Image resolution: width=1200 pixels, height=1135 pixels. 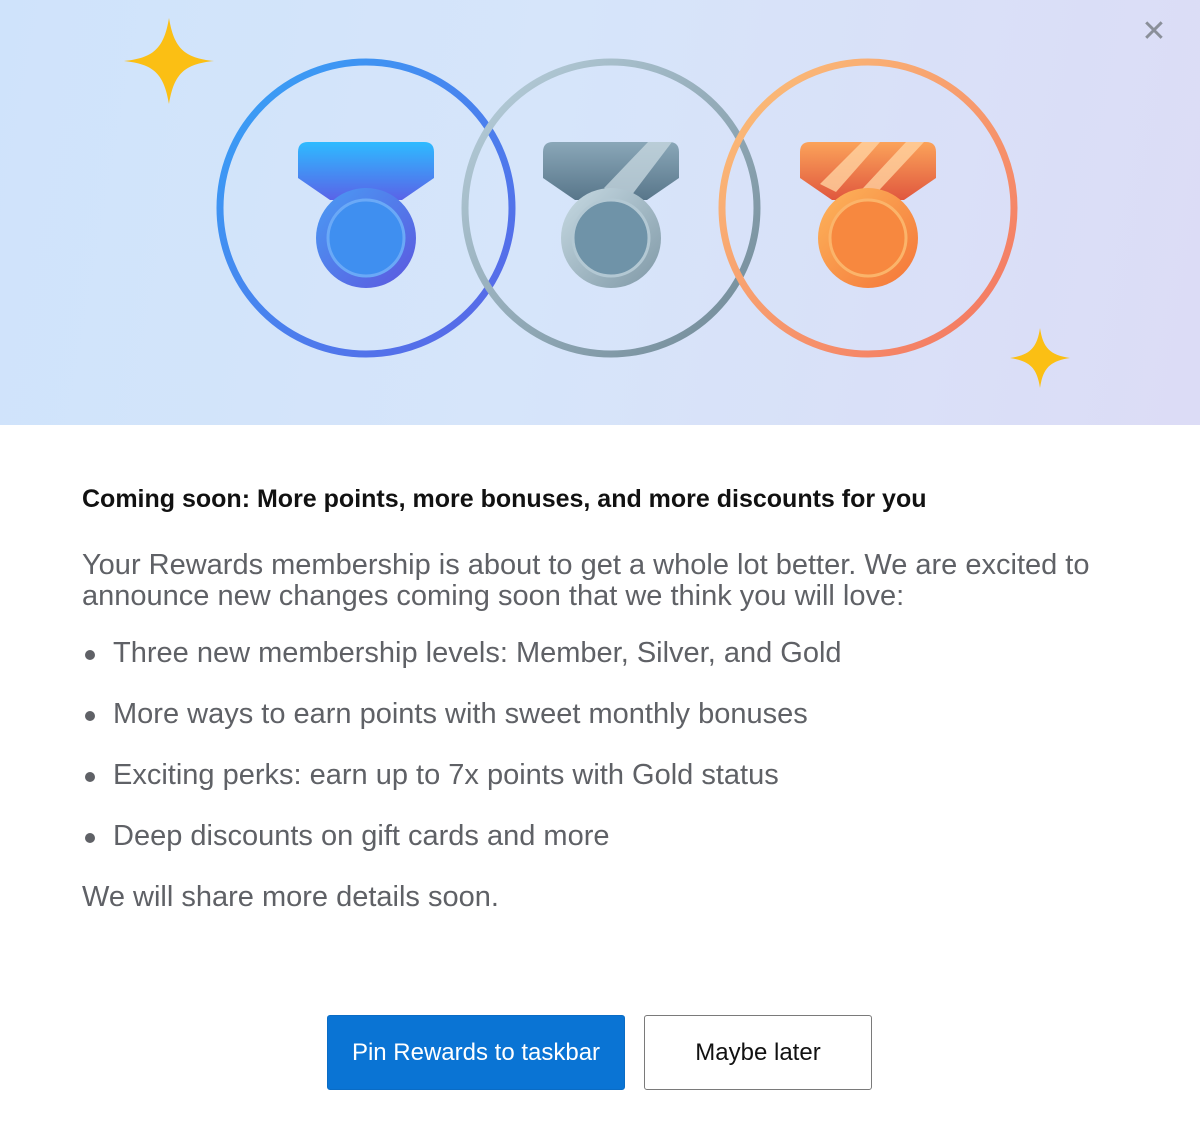 What do you see at coordinates (868, 215) in the screenshot?
I see `gold-medal-icon` at bounding box center [868, 215].